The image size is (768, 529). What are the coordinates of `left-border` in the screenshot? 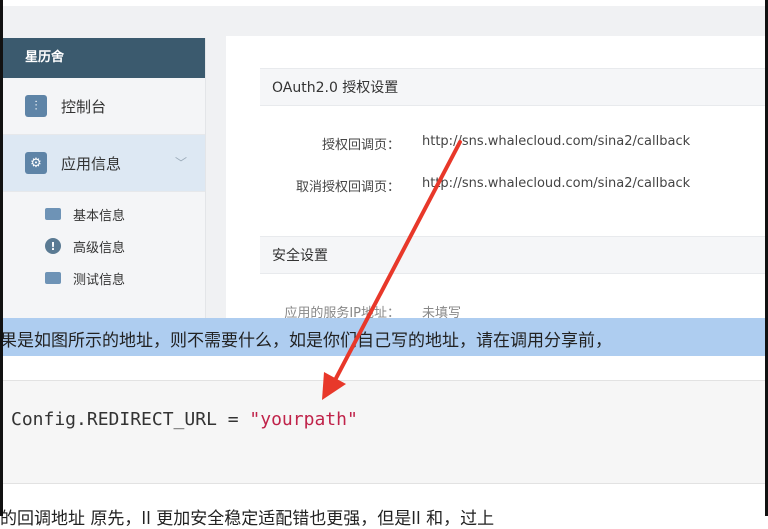 It's located at (1, 258).